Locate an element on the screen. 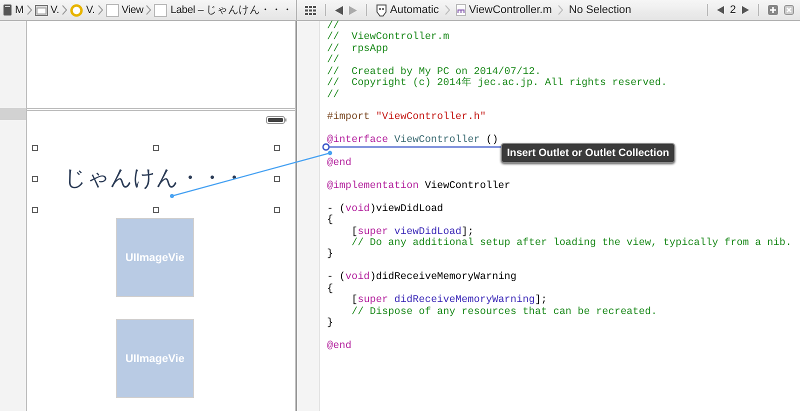  breadcrumb-item: View is located at coordinates (125, 10).